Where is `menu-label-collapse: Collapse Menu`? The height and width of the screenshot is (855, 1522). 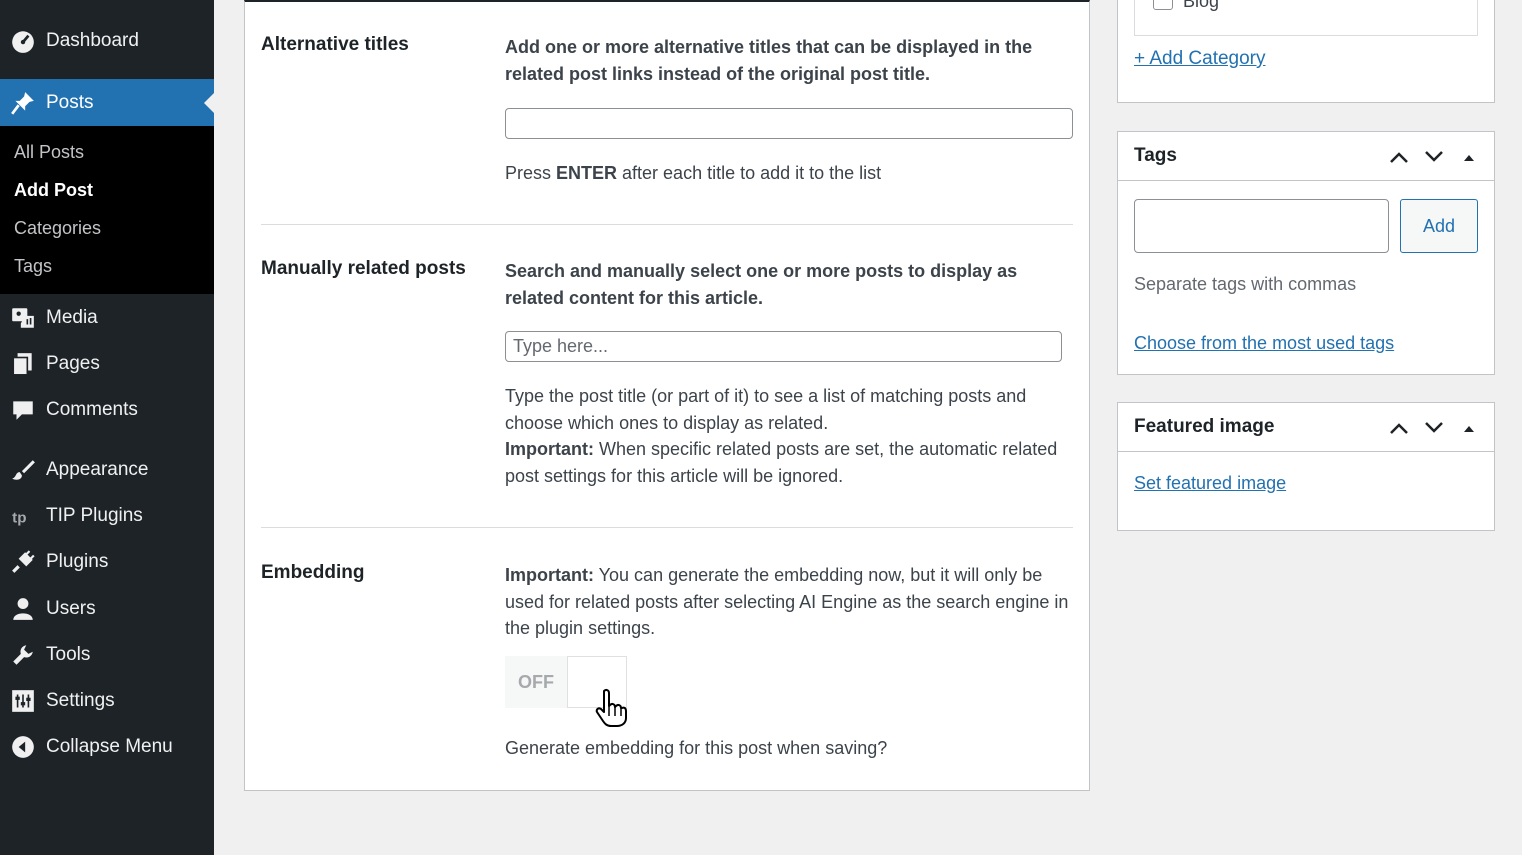 menu-label-collapse: Collapse Menu is located at coordinates (109, 746).